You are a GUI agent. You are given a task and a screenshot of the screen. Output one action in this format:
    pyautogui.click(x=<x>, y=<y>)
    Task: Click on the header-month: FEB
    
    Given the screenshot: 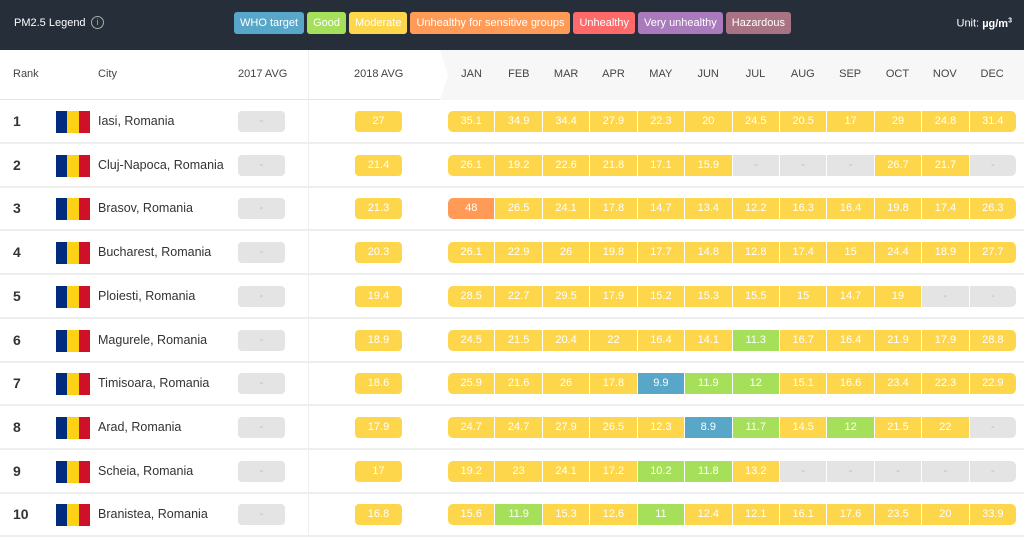 What is the action you would take?
    pyautogui.click(x=518, y=74)
    